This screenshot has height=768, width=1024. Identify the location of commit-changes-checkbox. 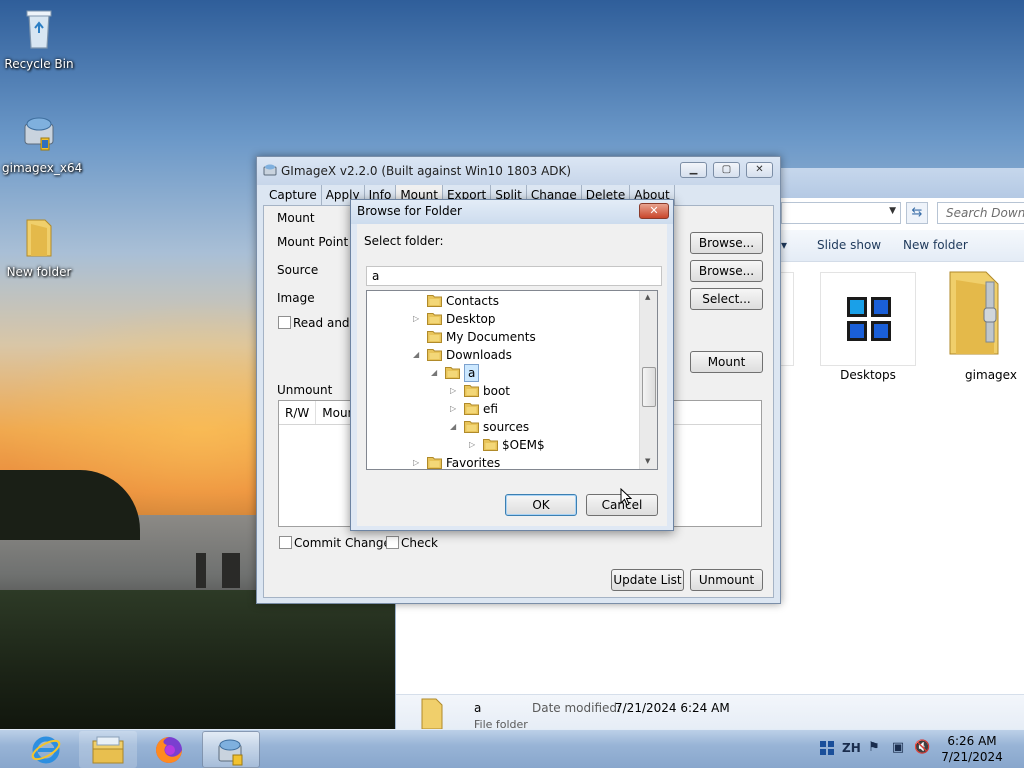
(285, 542).